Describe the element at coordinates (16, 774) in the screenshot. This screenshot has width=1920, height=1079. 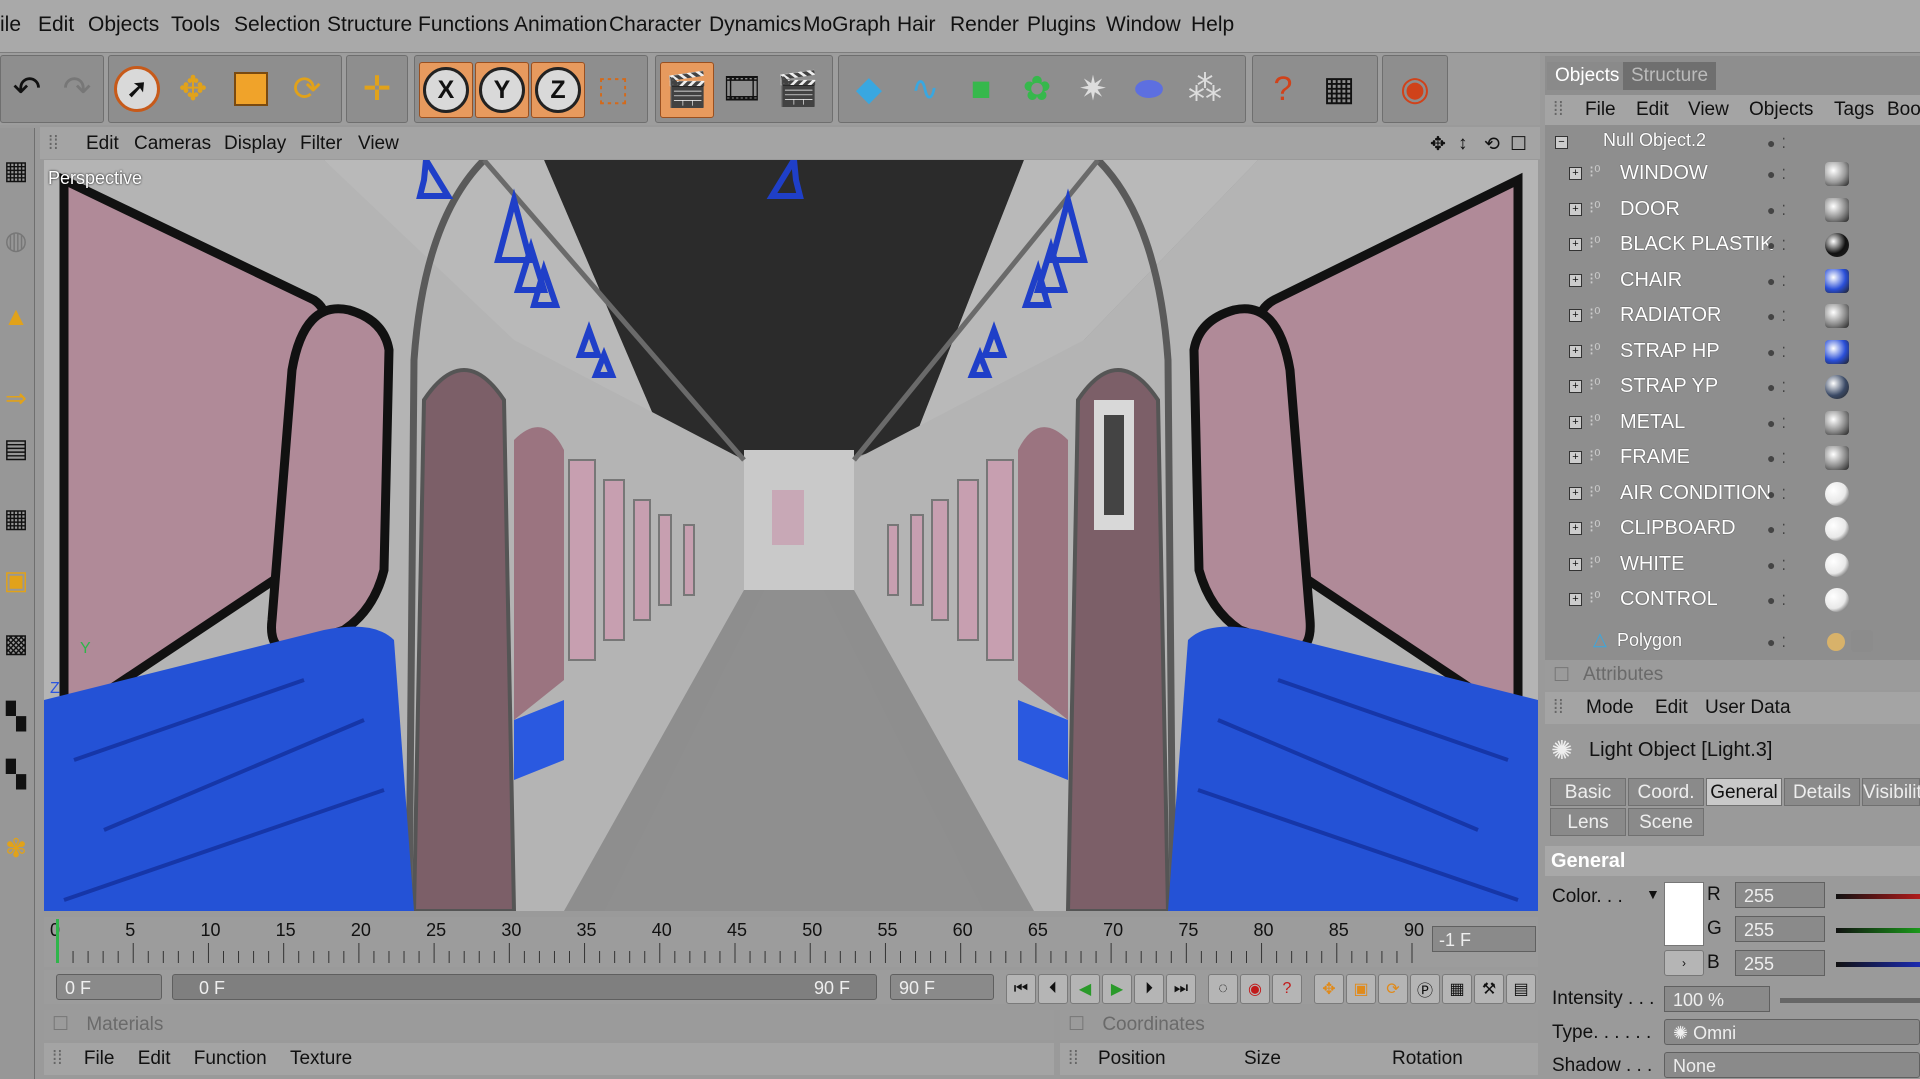
I see `snap-icon: ▚` at that location.